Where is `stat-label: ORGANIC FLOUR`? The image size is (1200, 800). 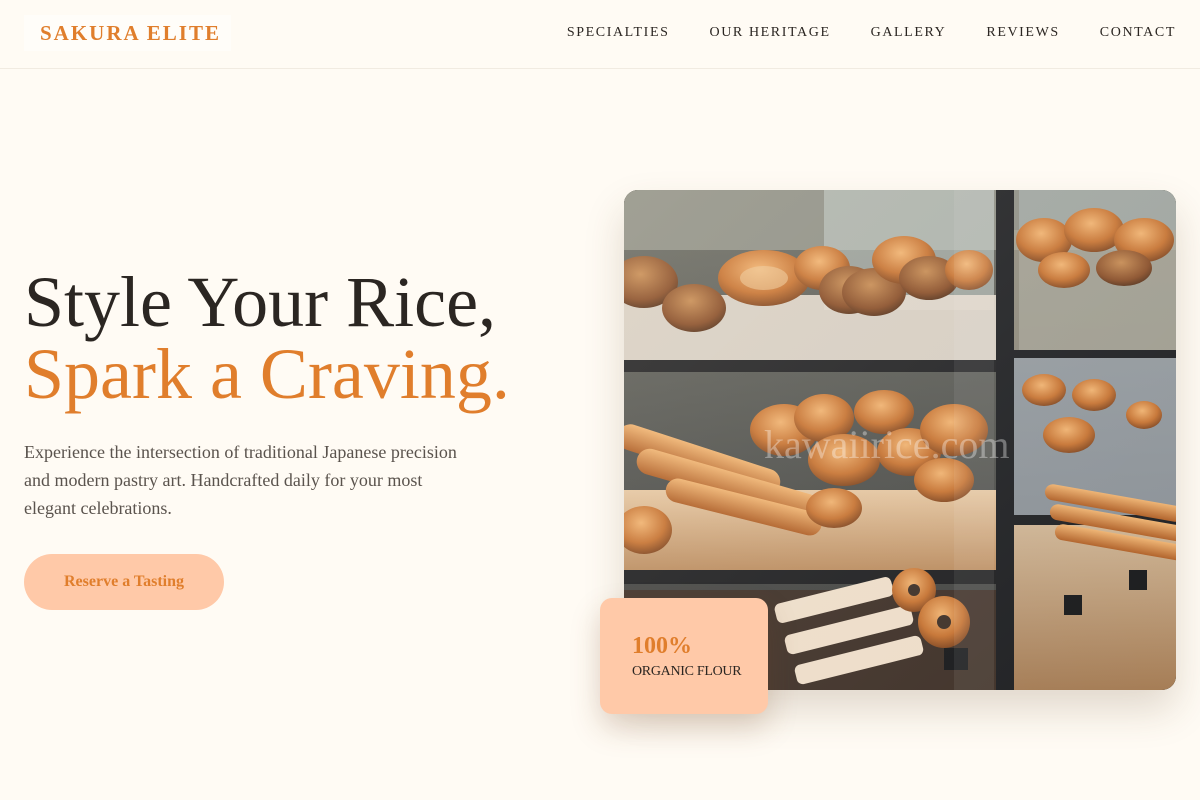 stat-label: ORGANIC FLOUR is located at coordinates (687, 671).